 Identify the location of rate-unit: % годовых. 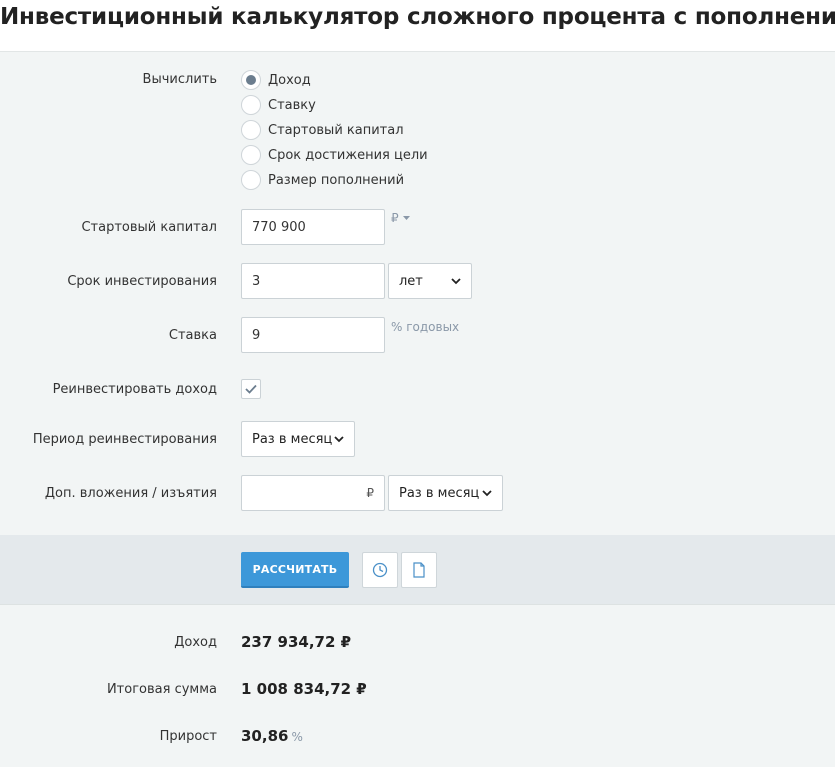
(425, 327).